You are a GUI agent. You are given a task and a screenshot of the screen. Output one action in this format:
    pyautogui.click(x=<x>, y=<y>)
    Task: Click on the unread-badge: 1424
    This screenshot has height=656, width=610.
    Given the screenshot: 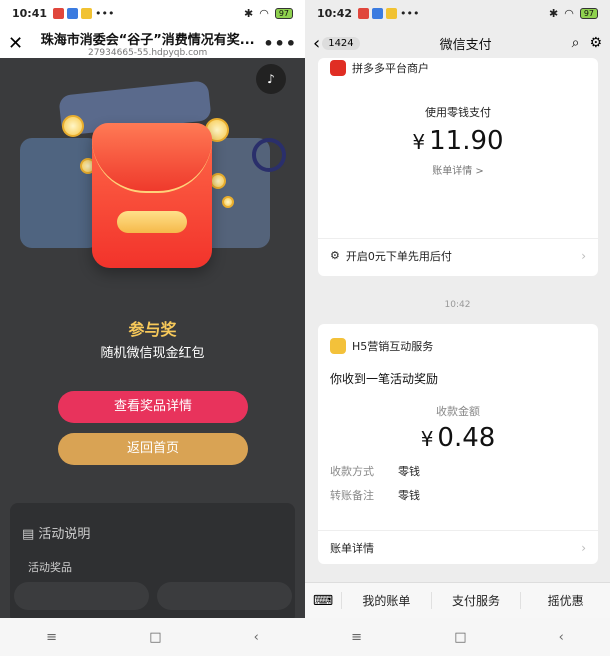 What is the action you would take?
    pyautogui.click(x=341, y=43)
    